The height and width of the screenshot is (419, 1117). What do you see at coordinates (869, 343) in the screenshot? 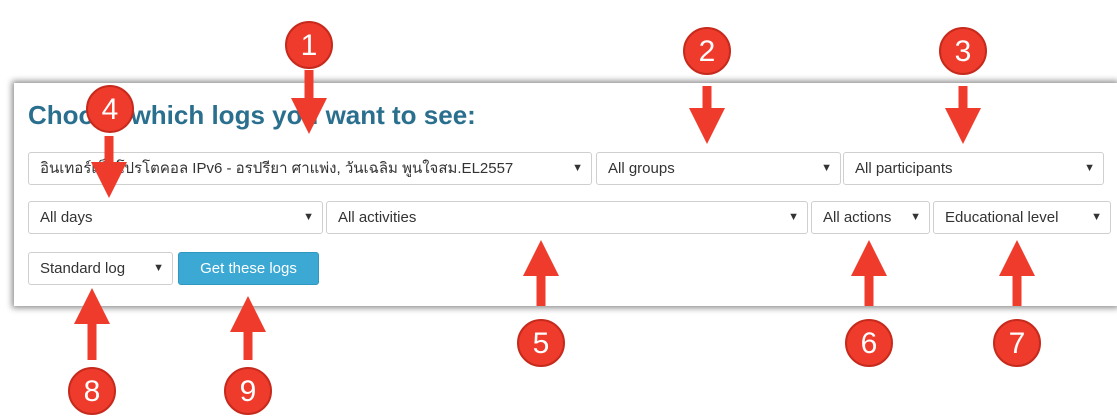
I see `callout-6: 6` at bounding box center [869, 343].